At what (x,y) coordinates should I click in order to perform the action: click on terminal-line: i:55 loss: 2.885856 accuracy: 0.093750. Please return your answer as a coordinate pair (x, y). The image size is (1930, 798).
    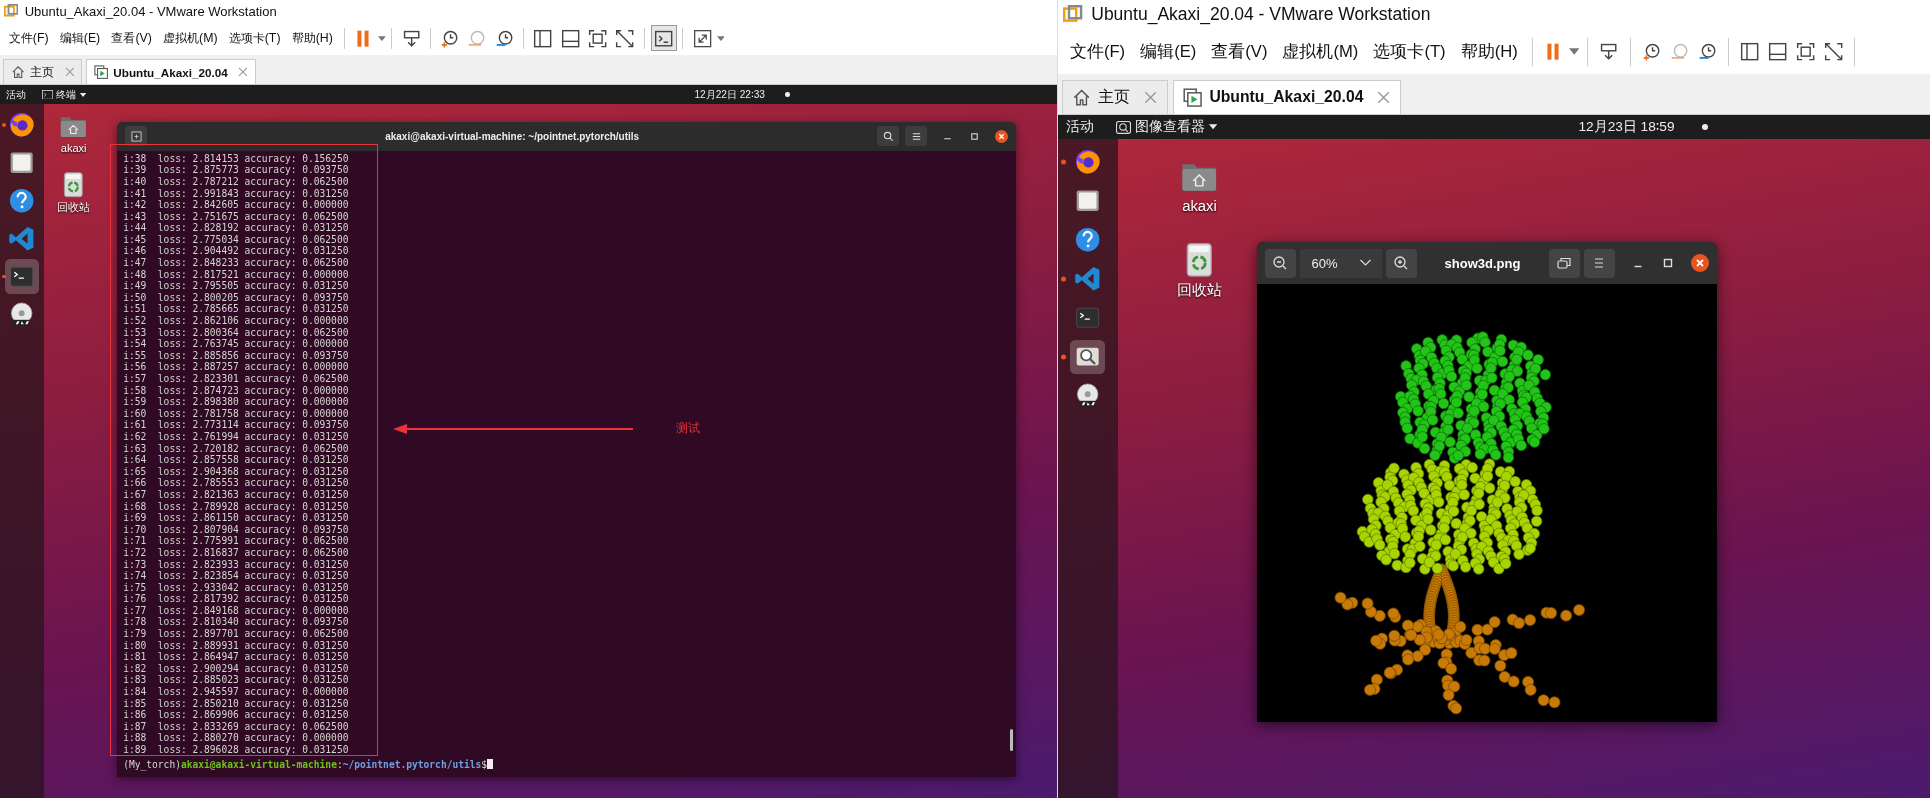
    Looking at the image, I should click on (236, 355).